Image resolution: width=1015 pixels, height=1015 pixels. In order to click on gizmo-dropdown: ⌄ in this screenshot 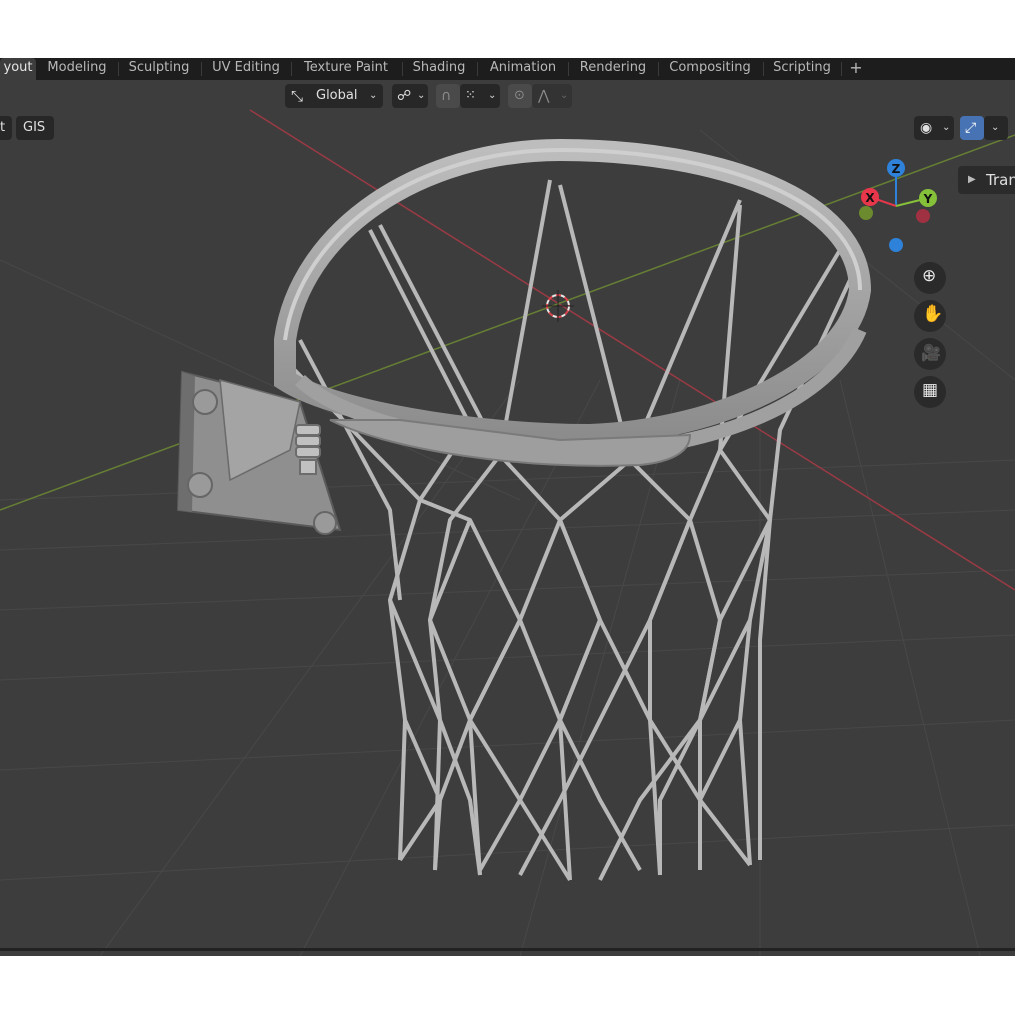, I will do `click(996, 128)`.